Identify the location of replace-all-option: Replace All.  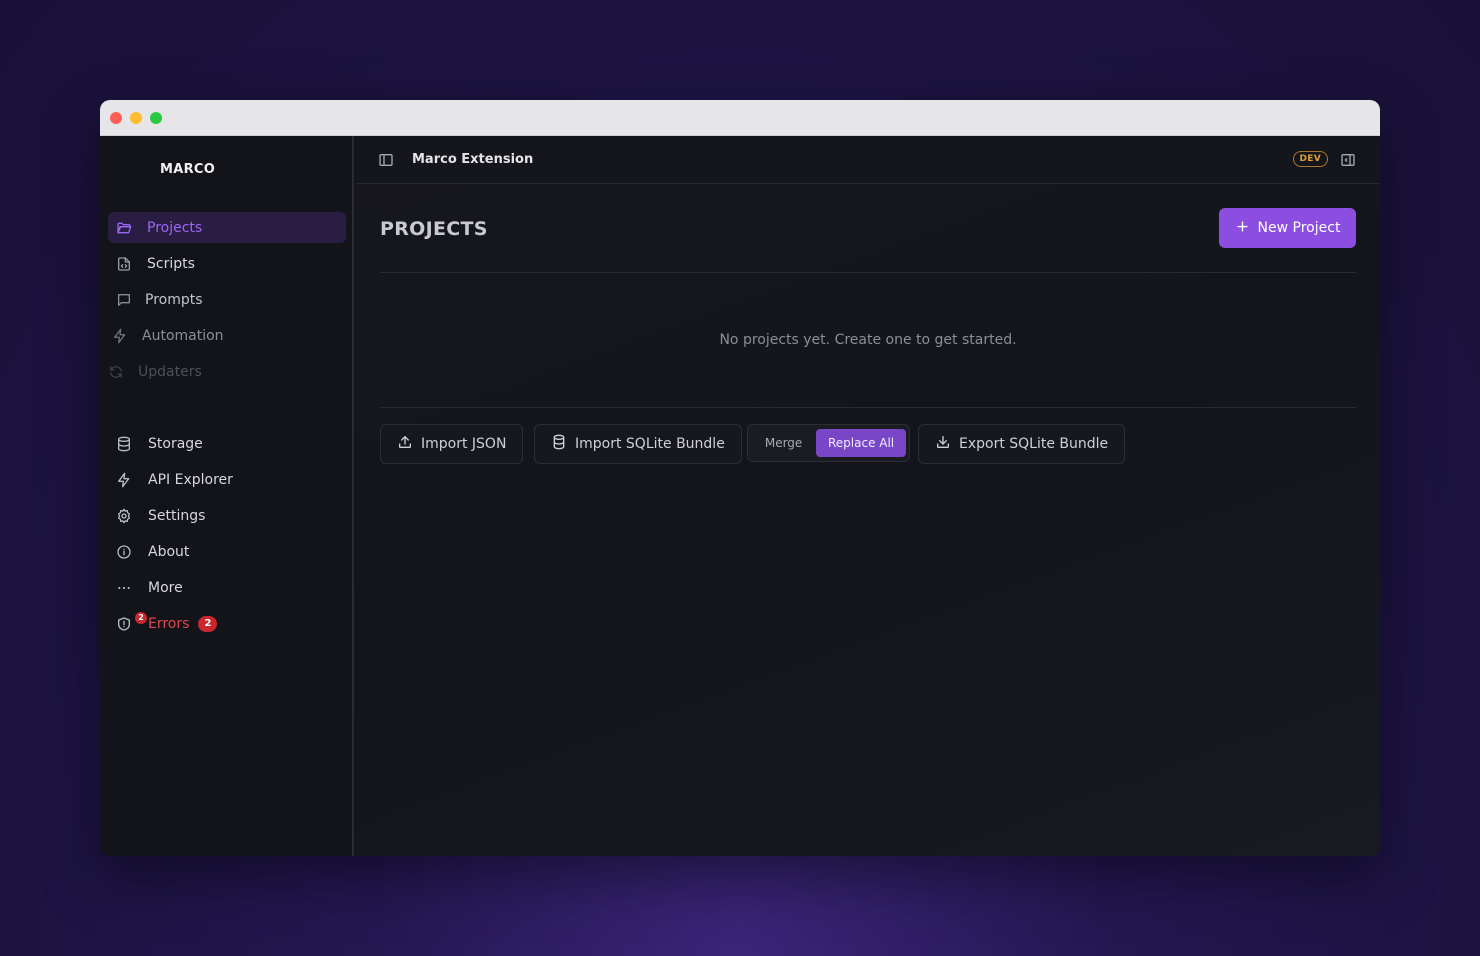
(861, 443).